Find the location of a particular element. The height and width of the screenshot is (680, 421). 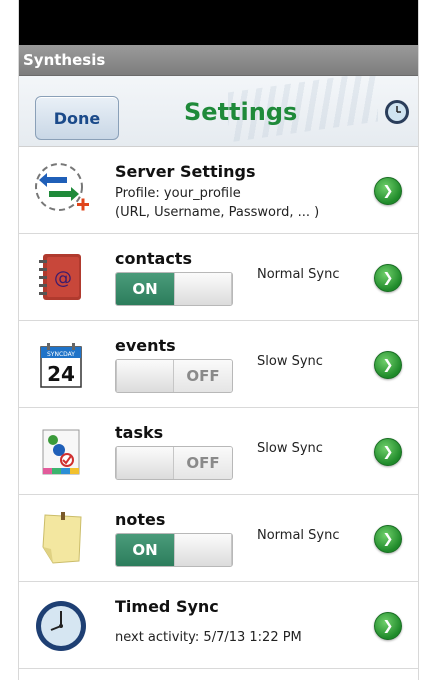

tasks-sync-mode: Slow Sync is located at coordinates (290, 448).